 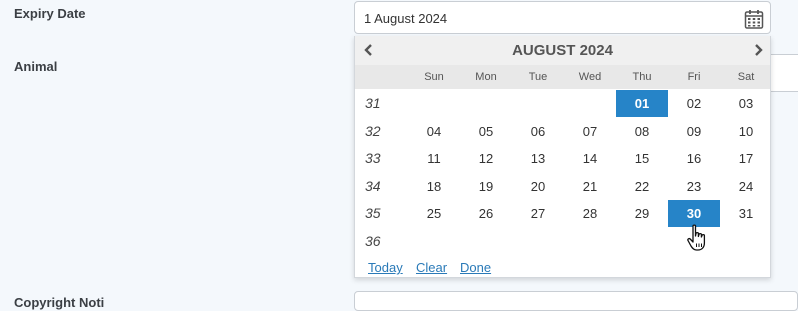 What do you see at coordinates (642, 158) in the screenshot?
I see `calendar-day-15: 15` at bounding box center [642, 158].